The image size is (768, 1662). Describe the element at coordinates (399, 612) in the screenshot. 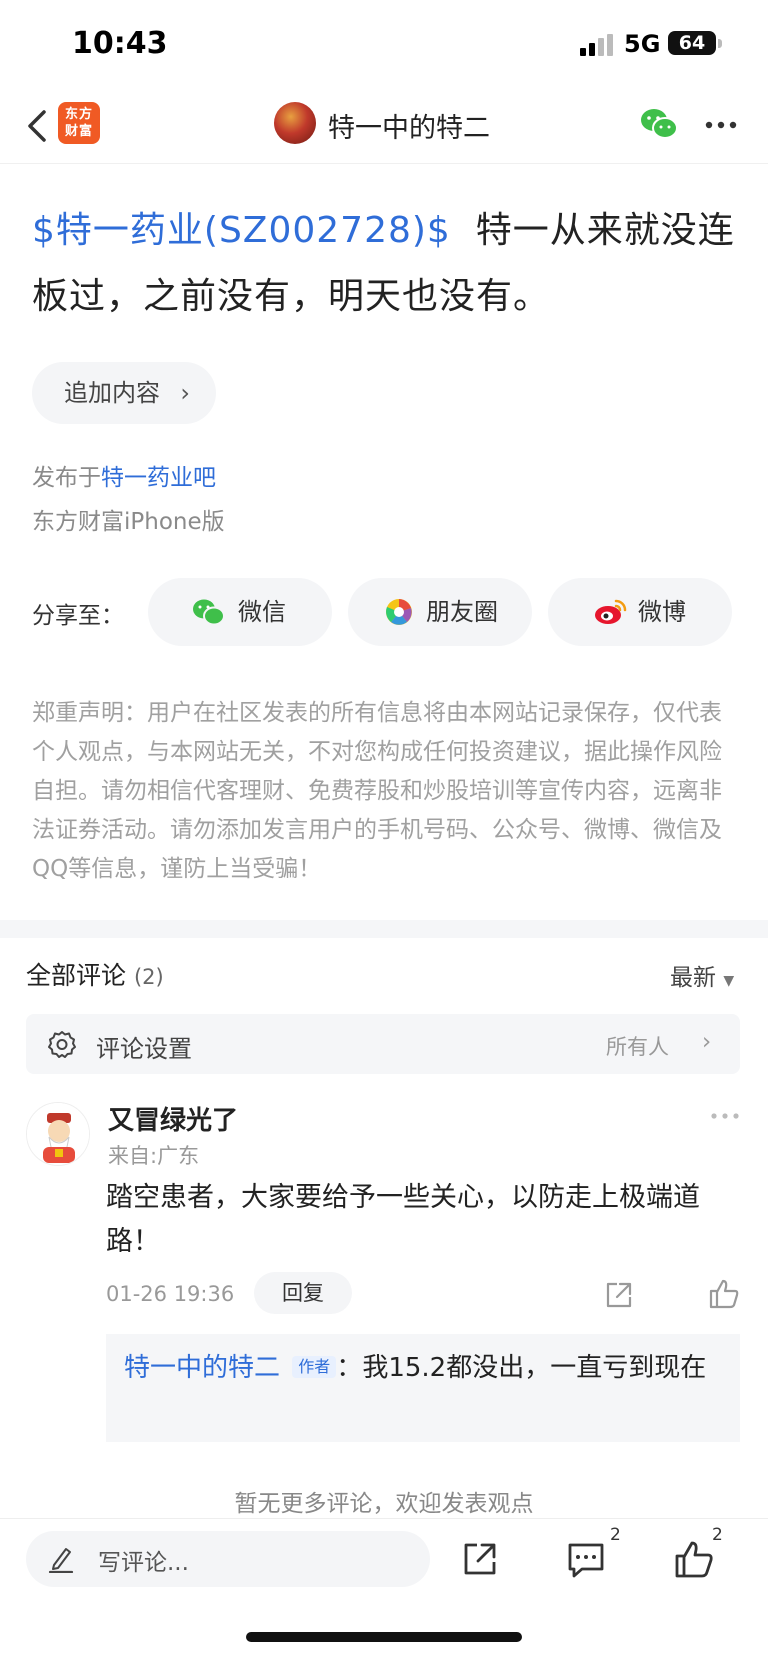

I see `moments-icon` at that location.